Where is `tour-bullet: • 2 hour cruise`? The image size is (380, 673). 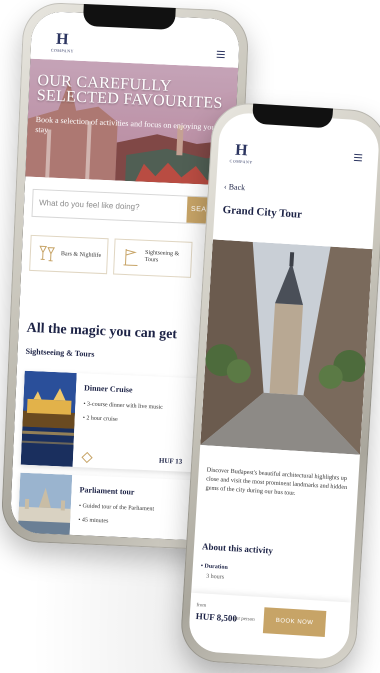 tour-bullet: • 2 hour cruise is located at coordinates (100, 419).